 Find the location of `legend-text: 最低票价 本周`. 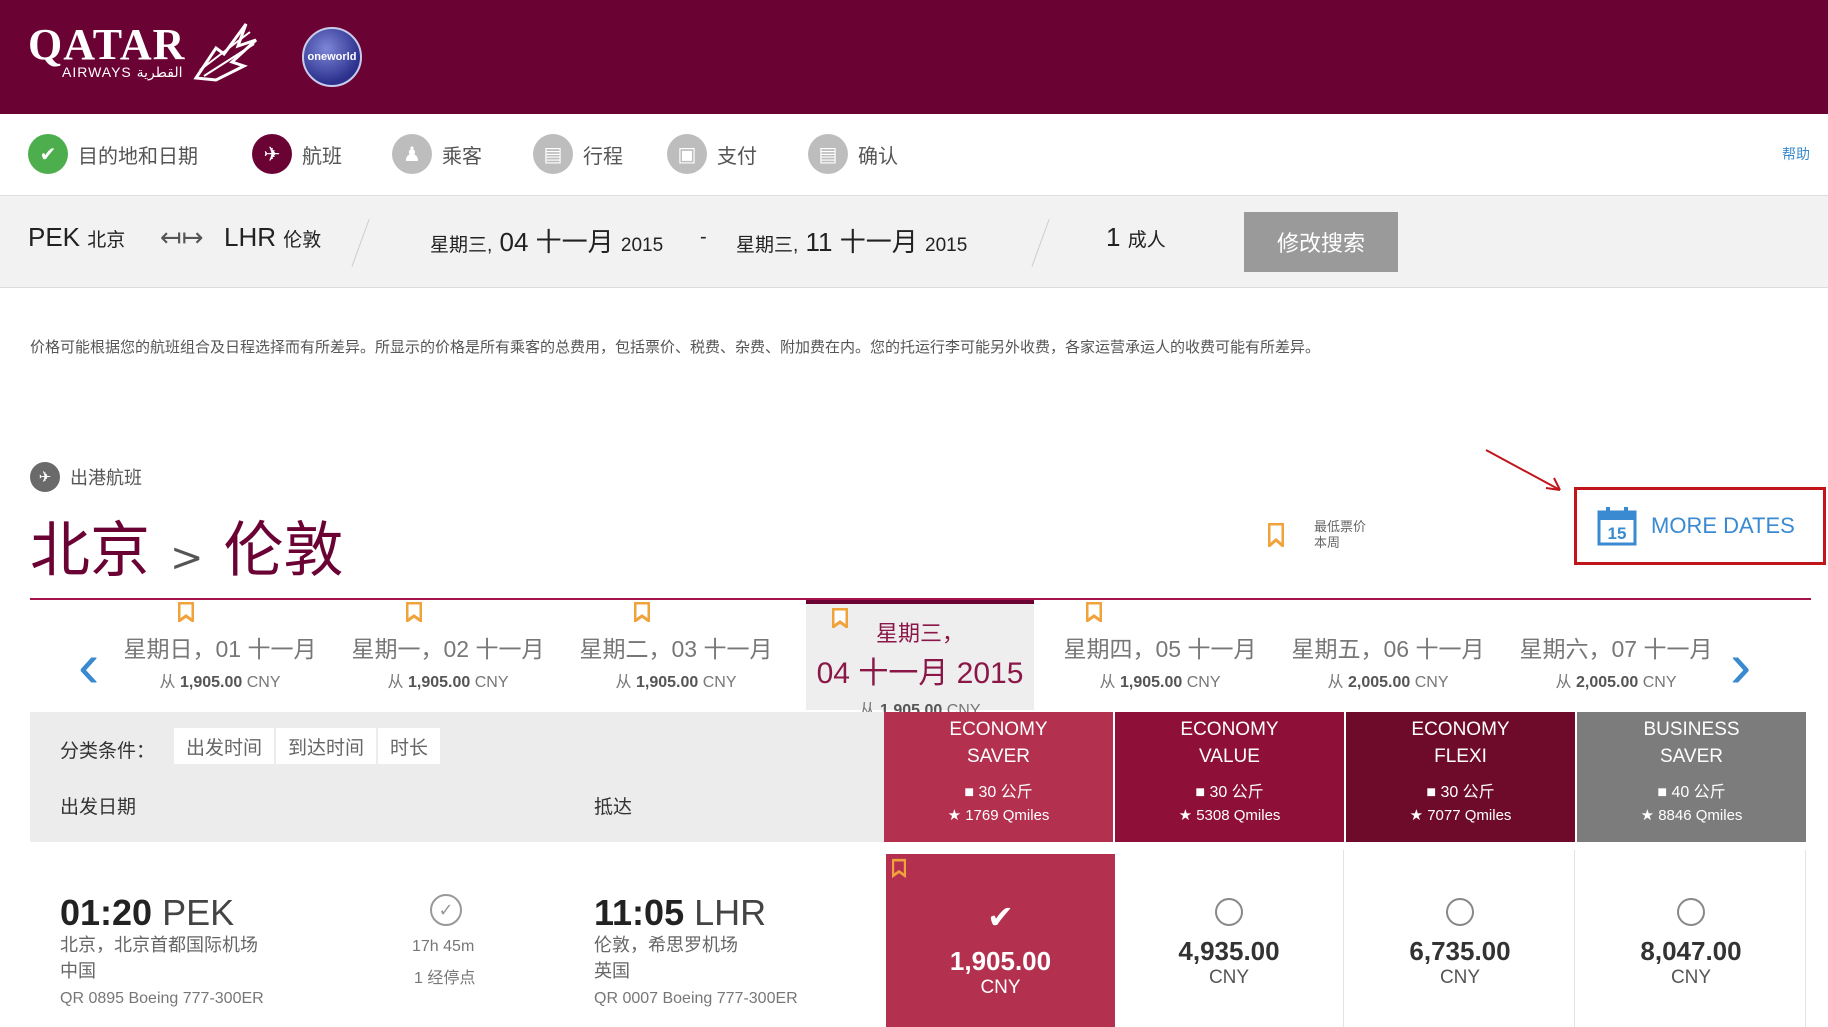

legend-text: 最低票价 本周 is located at coordinates (1340, 535).